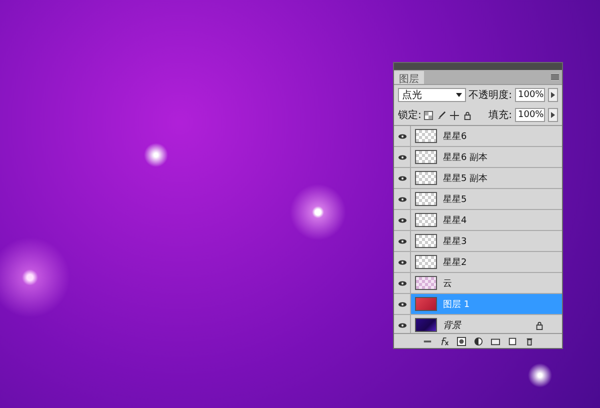 The width and height of the screenshot is (600, 408). Describe the element at coordinates (478, 241) in the screenshot. I see `layer-row: 星星3` at that location.